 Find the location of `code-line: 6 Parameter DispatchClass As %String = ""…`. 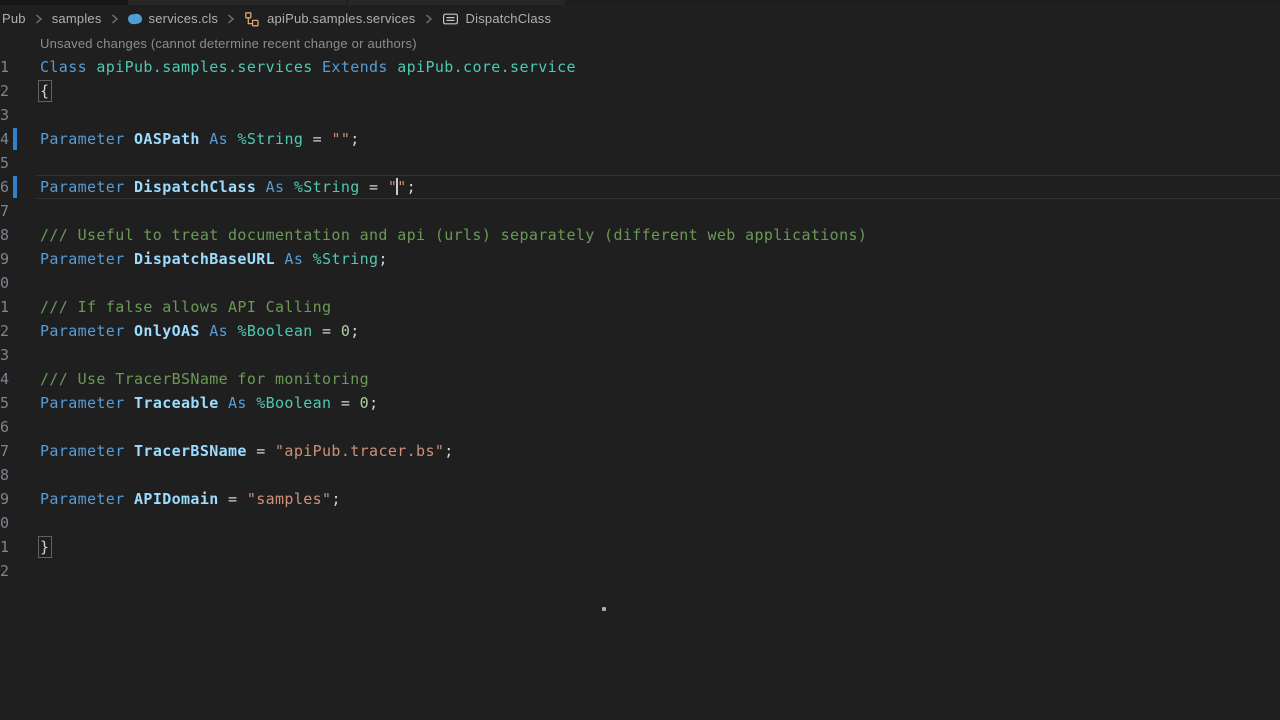

code-line: 6 Parameter DispatchClass As %String = ""… is located at coordinates (640, 187).